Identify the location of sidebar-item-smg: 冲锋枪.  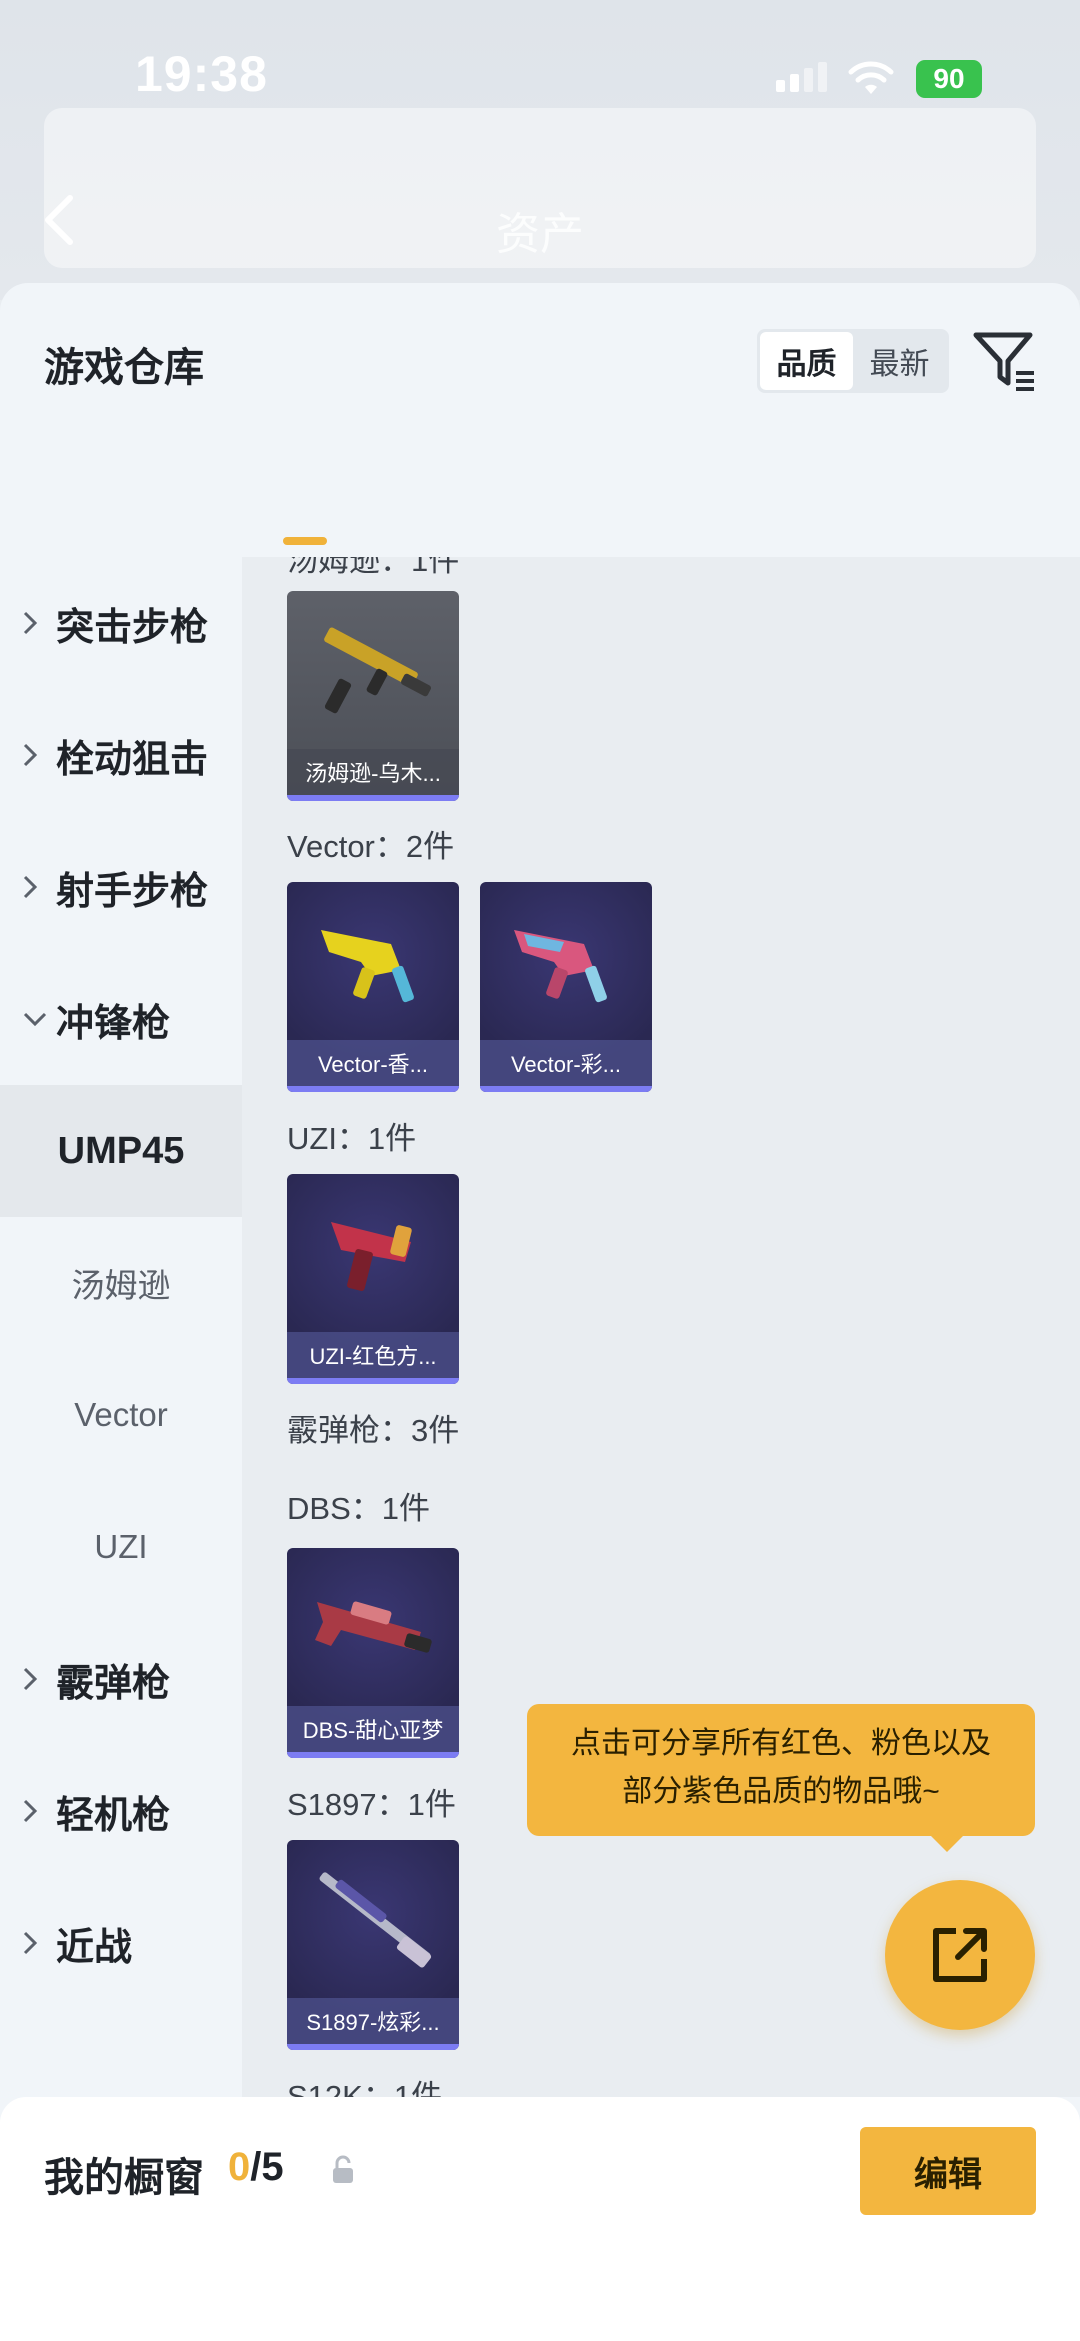
(121, 1019).